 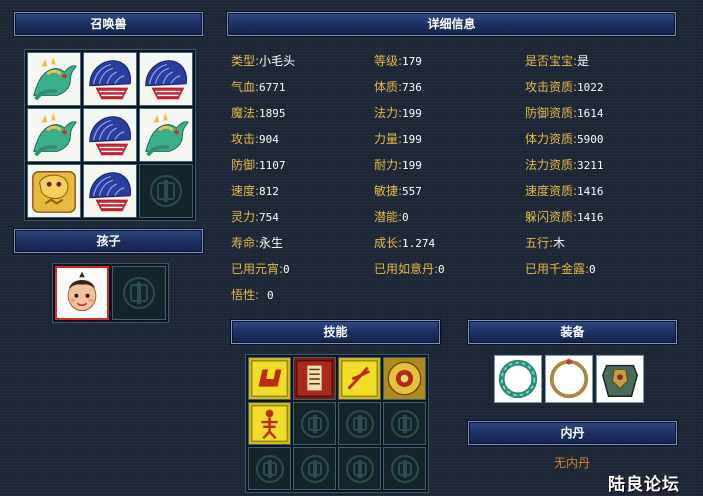 What do you see at coordinates (545, 243) in the screenshot?
I see `stat-element: 五行:木` at bounding box center [545, 243].